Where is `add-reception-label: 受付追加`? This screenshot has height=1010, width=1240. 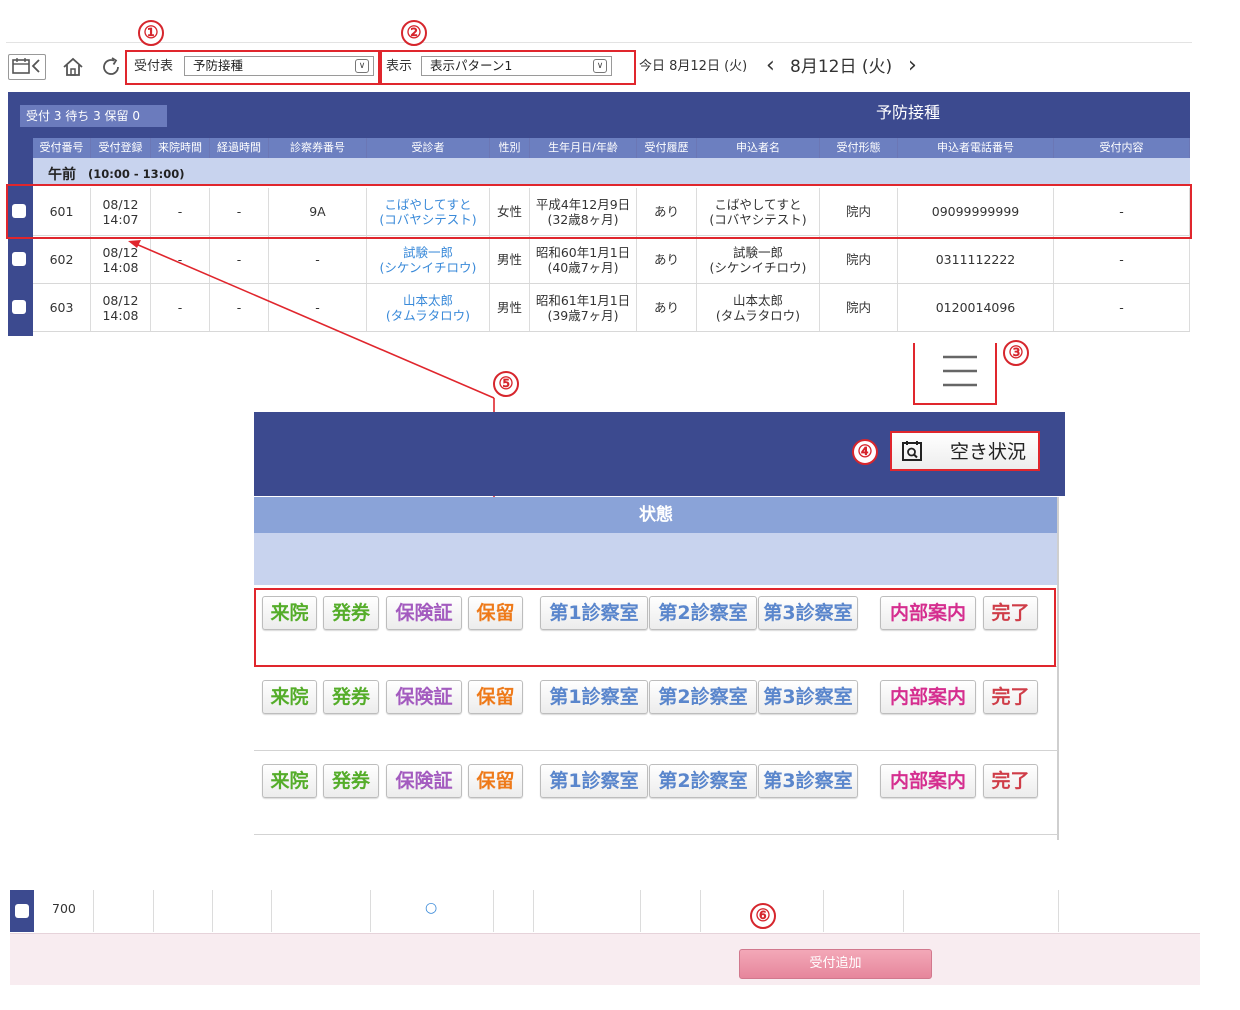 add-reception-label: 受付追加 is located at coordinates (835, 963).